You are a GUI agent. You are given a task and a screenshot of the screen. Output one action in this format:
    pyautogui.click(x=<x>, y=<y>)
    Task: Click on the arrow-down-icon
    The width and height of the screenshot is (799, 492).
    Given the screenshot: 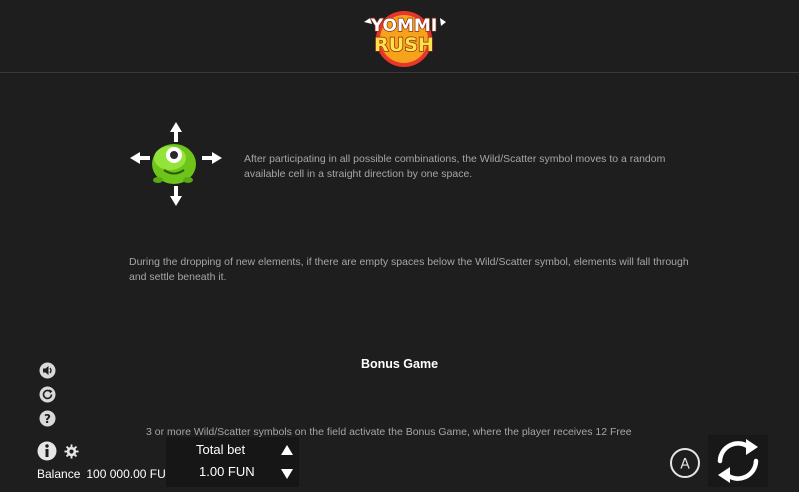 What is the action you would take?
    pyautogui.click(x=287, y=474)
    